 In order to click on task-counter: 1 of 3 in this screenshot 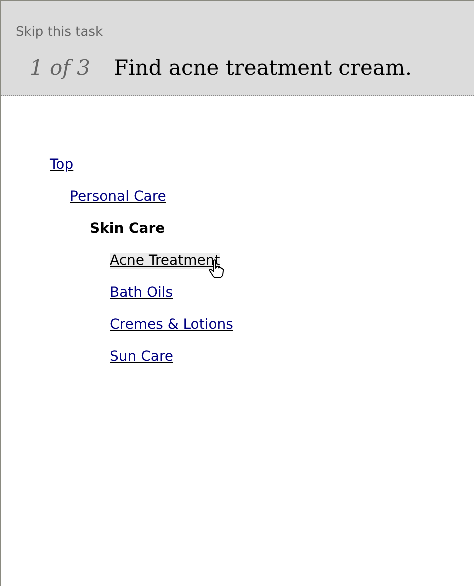, I will do `click(61, 68)`.